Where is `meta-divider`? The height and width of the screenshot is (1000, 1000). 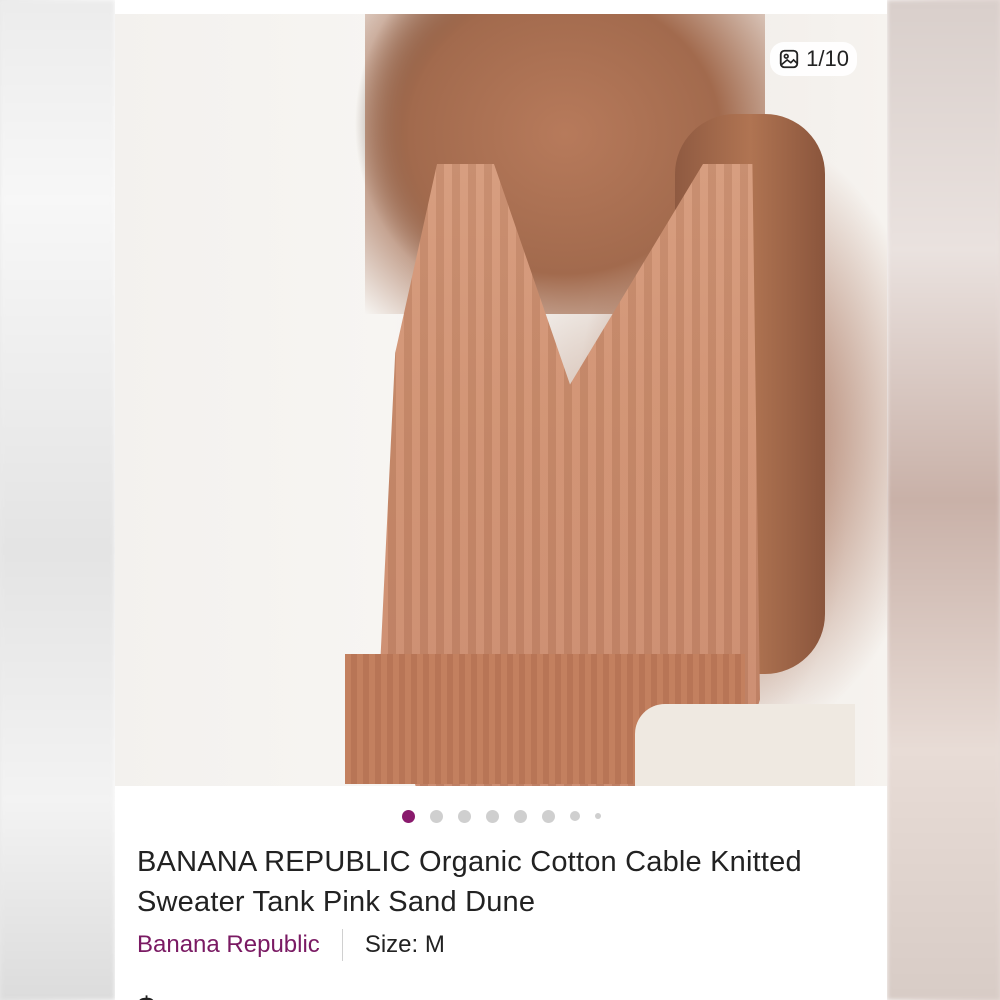
meta-divider is located at coordinates (342, 945).